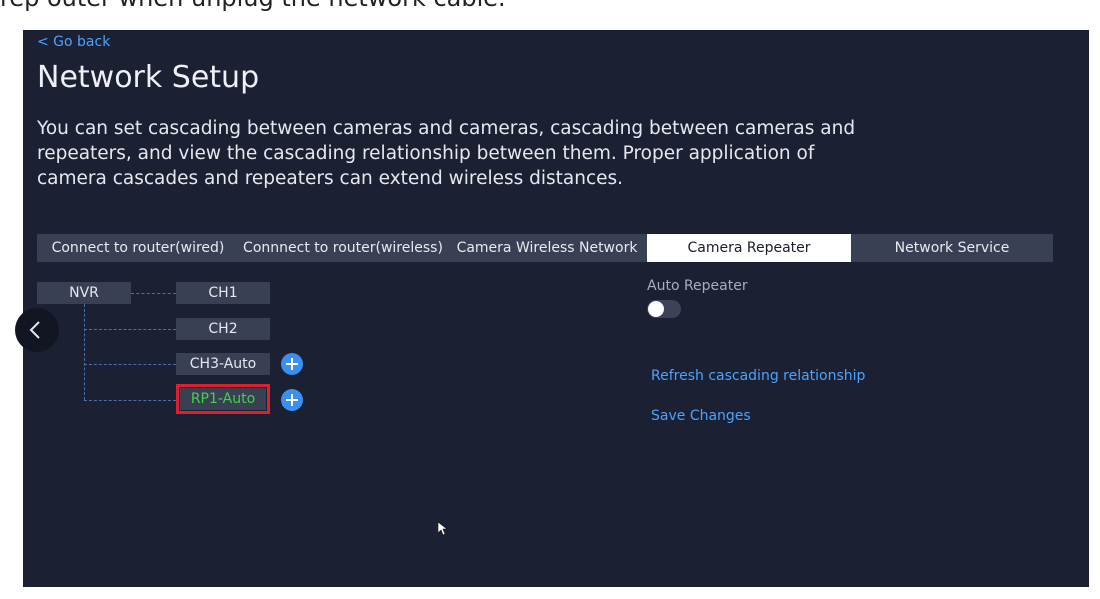 Image resolution: width=1100 pixels, height=599 pixels. I want to click on tab-camera-wireless-network: Camera Wireless Network, so click(547, 248).